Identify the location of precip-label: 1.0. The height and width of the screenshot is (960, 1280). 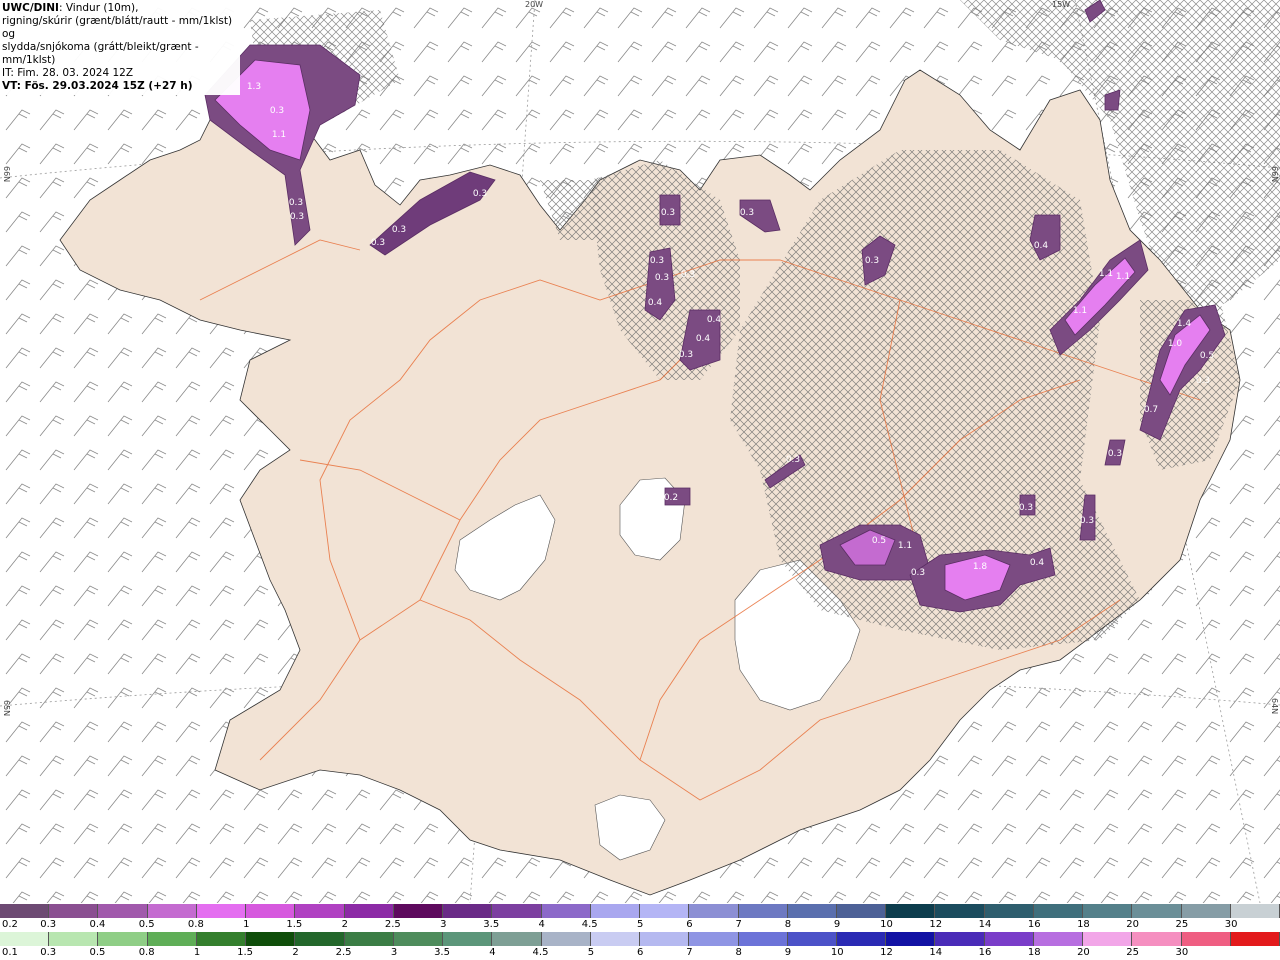
(1175, 344).